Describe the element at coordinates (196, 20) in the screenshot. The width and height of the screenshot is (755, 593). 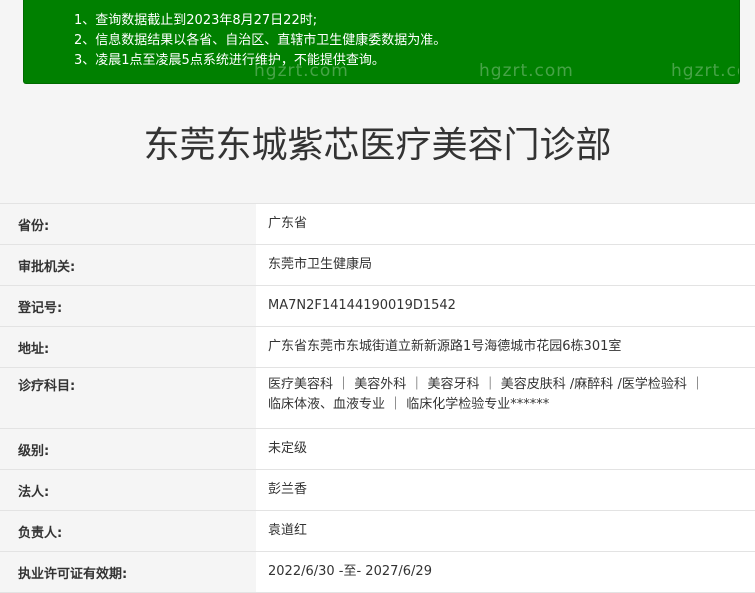
I see `notice-line-1: 1、查询数据截止到2023年8月27日22时;` at that location.